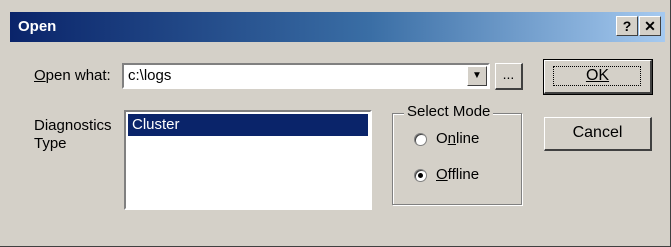  Describe the element at coordinates (248, 160) in the screenshot. I see `diagnostics-type-list: Cluster` at that location.